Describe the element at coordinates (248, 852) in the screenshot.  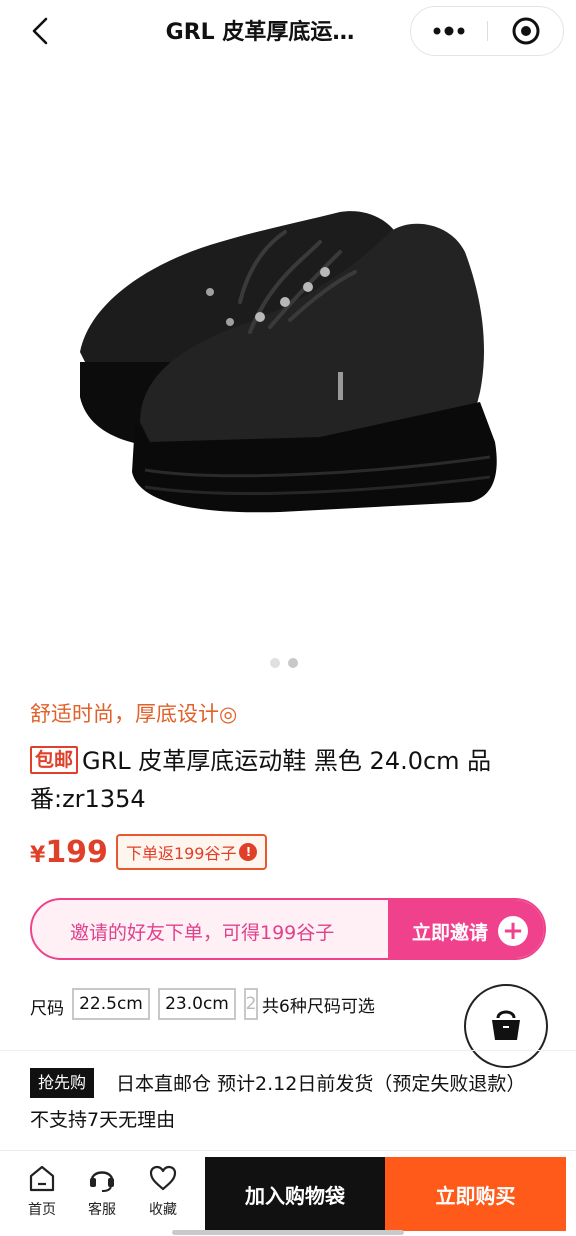
I see `info-icon: !` at that location.